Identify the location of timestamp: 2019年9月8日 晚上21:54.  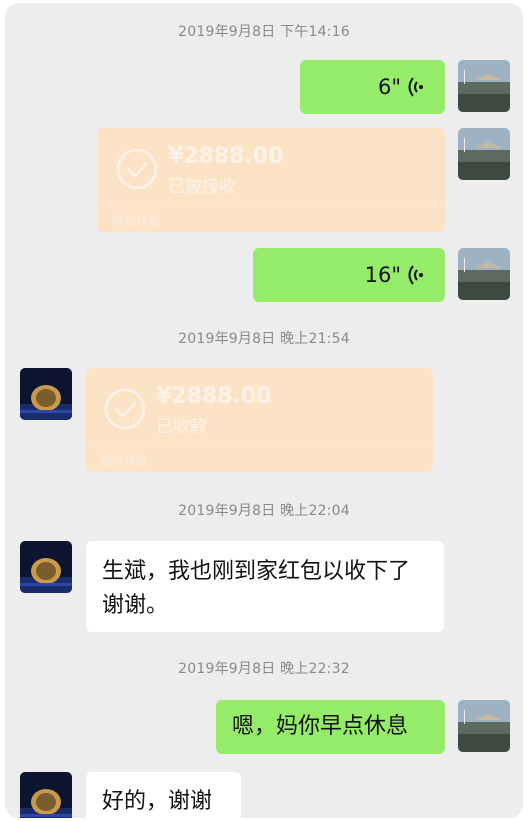
(264, 339).